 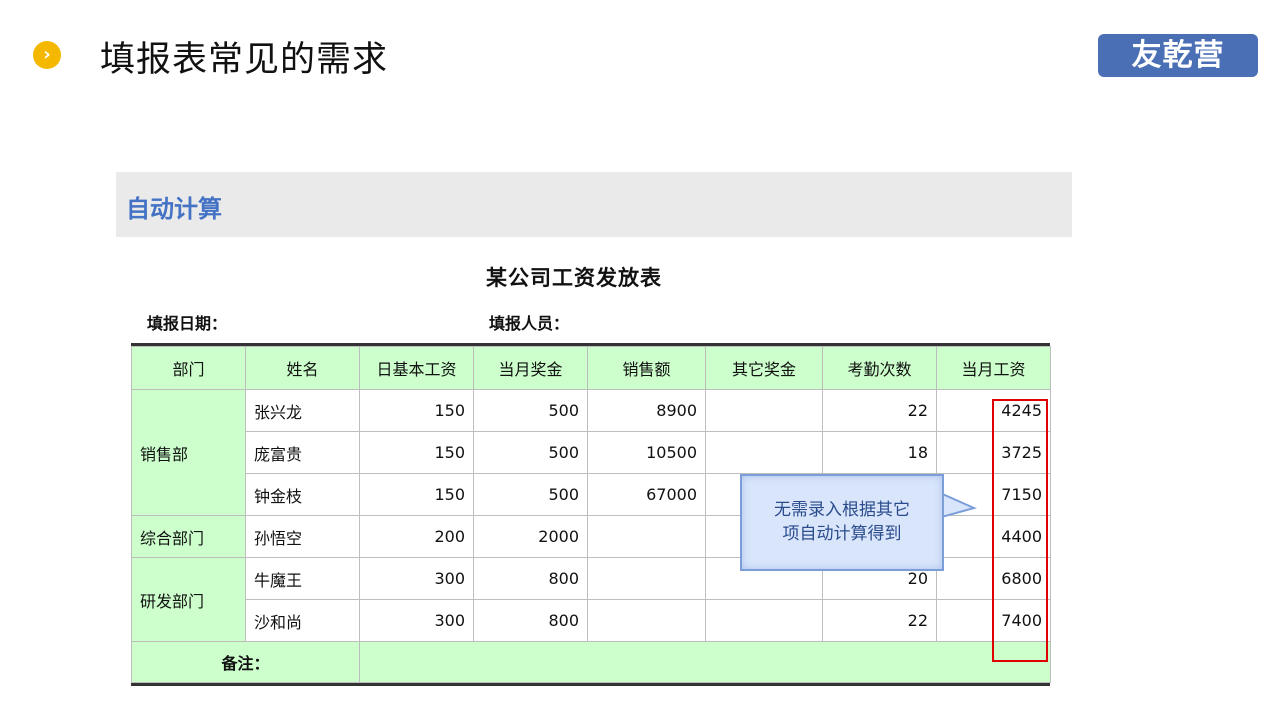 What do you see at coordinates (646, 410) in the screenshot?
I see `sales-cell: 8900` at bounding box center [646, 410].